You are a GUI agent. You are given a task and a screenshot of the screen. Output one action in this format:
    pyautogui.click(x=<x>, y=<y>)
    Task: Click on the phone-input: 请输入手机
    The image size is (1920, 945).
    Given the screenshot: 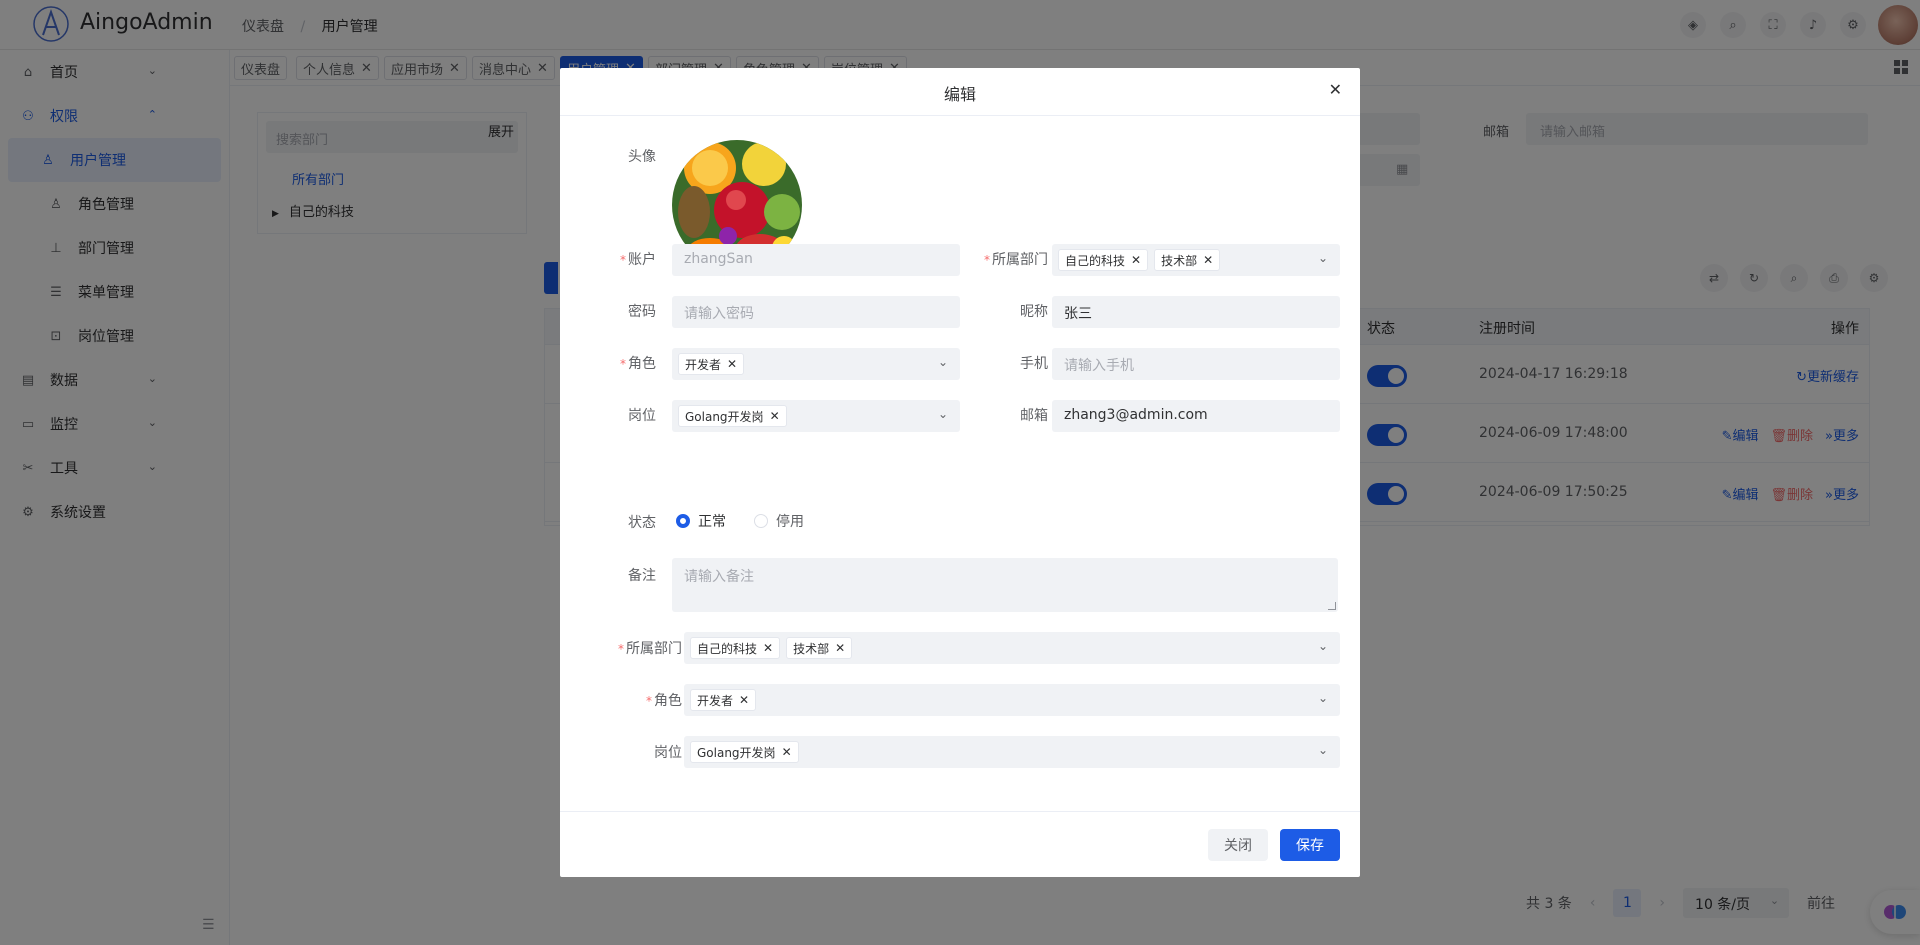 What is the action you would take?
    pyautogui.click(x=1196, y=364)
    